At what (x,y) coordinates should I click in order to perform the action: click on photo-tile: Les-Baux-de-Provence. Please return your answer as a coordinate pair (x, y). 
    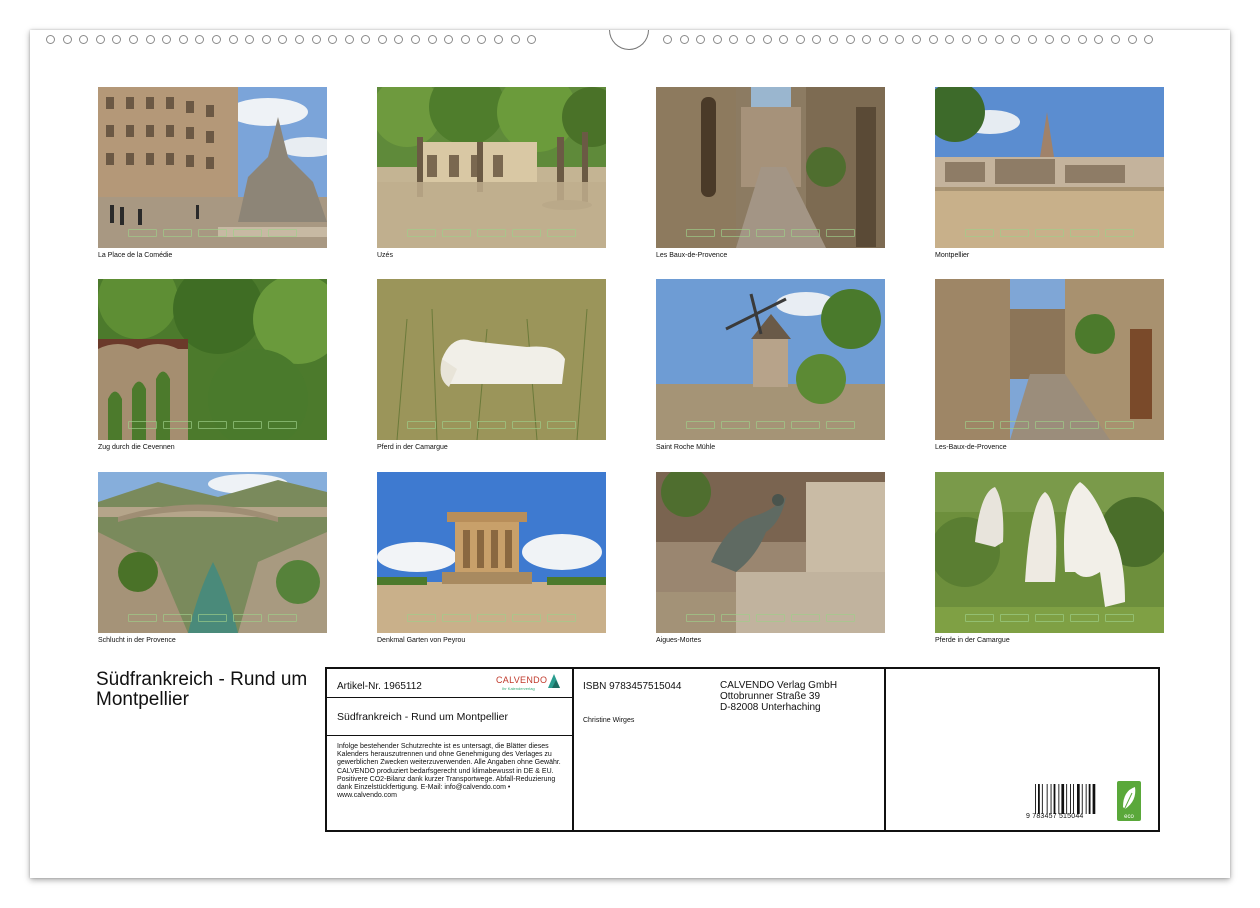
    Looking at the image, I should click on (1049, 366).